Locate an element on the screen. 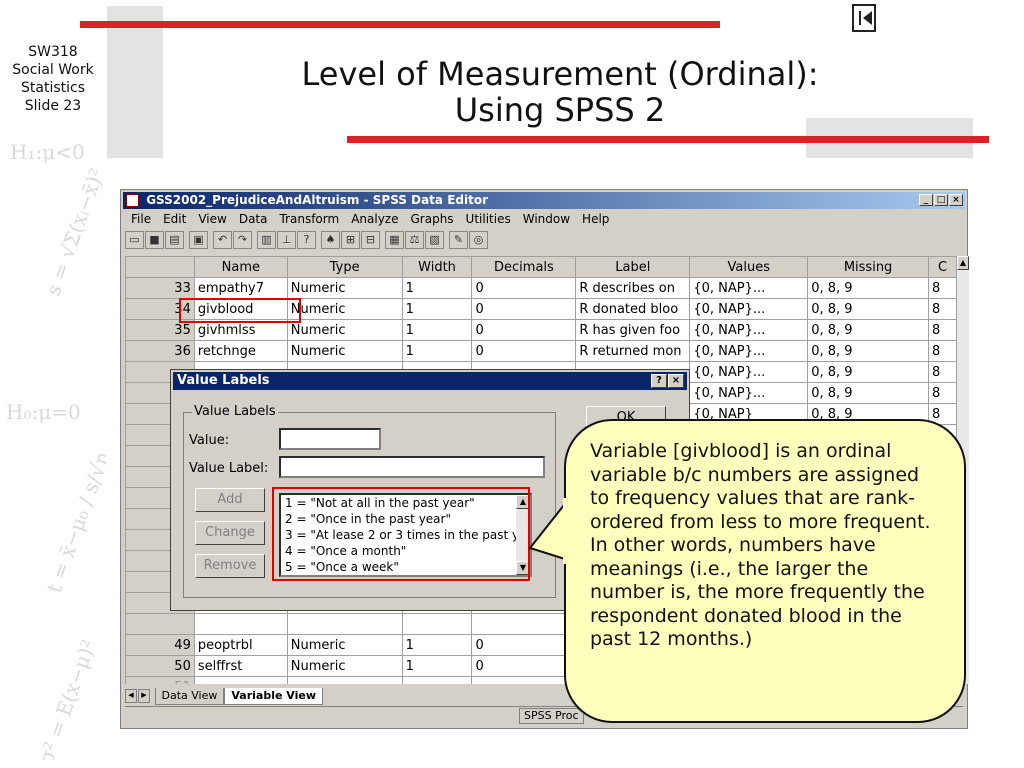  cell-label: R donated bloo is located at coordinates (633, 309).